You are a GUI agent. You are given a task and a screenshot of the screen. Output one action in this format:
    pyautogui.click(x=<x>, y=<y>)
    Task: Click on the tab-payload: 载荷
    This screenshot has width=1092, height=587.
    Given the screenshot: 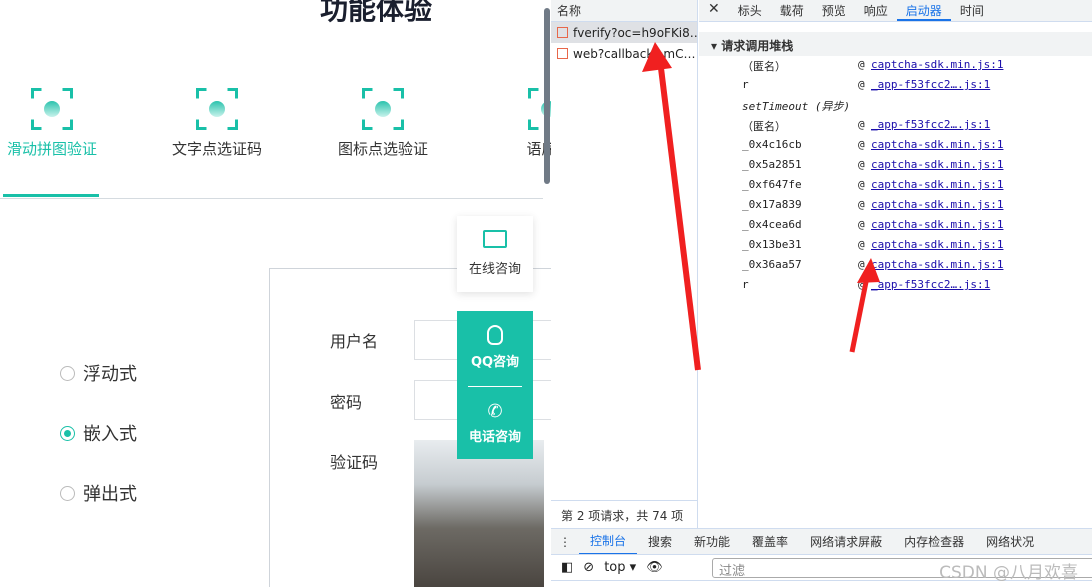 What is the action you would take?
    pyautogui.click(x=792, y=10)
    